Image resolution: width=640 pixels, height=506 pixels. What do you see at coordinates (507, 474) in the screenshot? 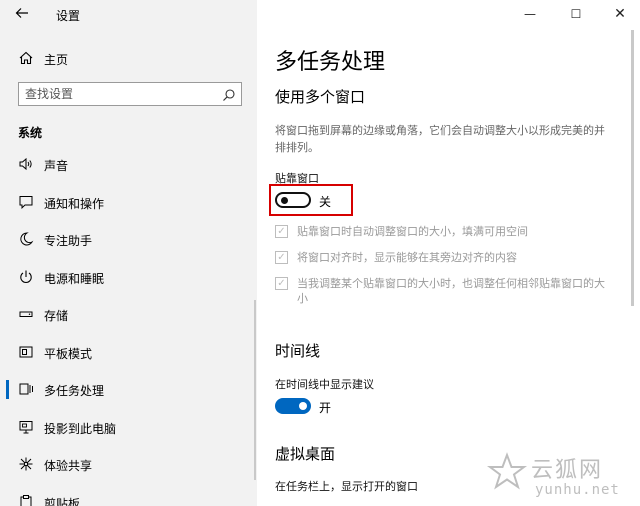
I see `star-logo-icon` at bounding box center [507, 474].